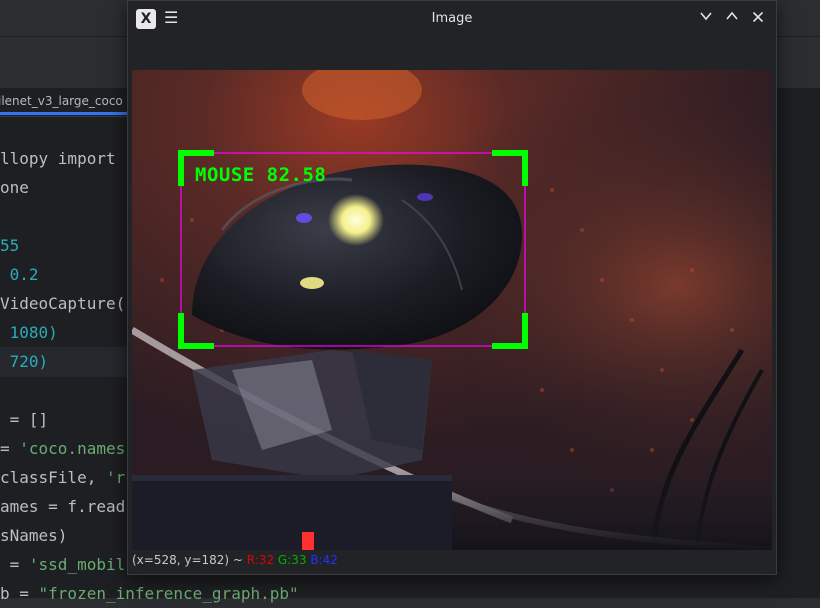 The width and height of the screenshot is (820, 608). Describe the element at coordinates (63, 448) in the screenshot. I see `code-line: = 'coco.names` at that location.